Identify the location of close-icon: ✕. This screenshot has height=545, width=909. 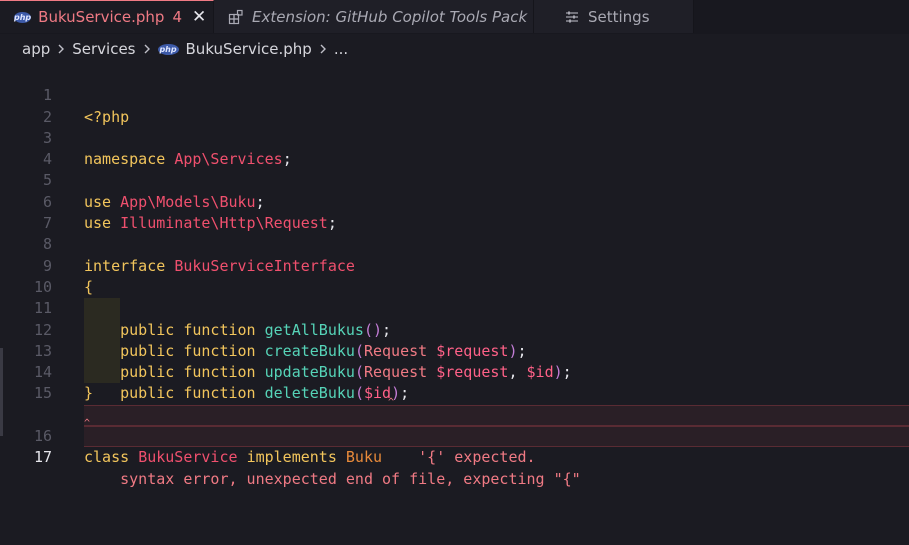
(199, 17).